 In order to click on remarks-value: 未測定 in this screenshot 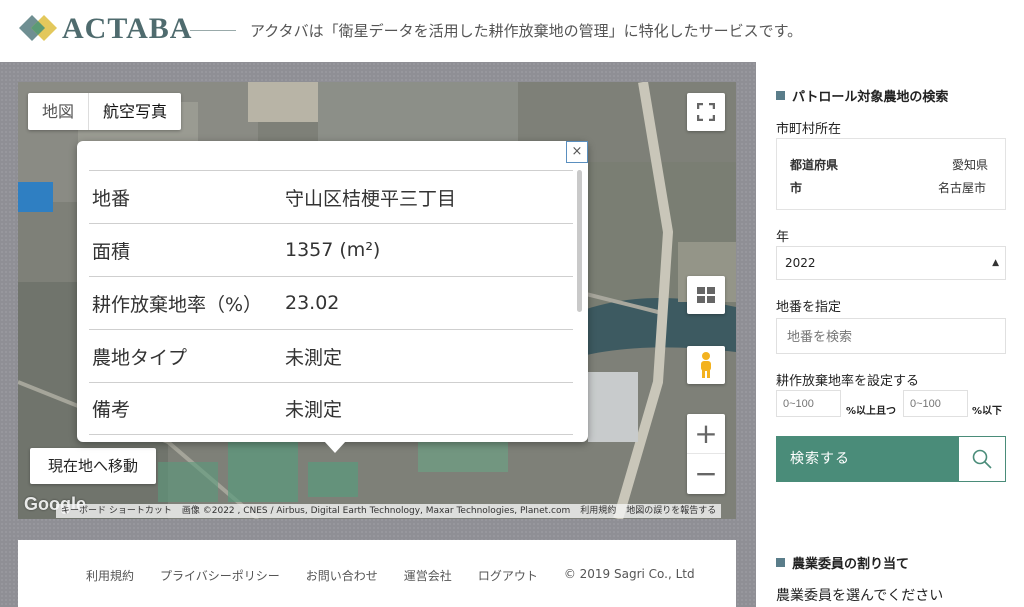, I will do `click(314, 410)`.